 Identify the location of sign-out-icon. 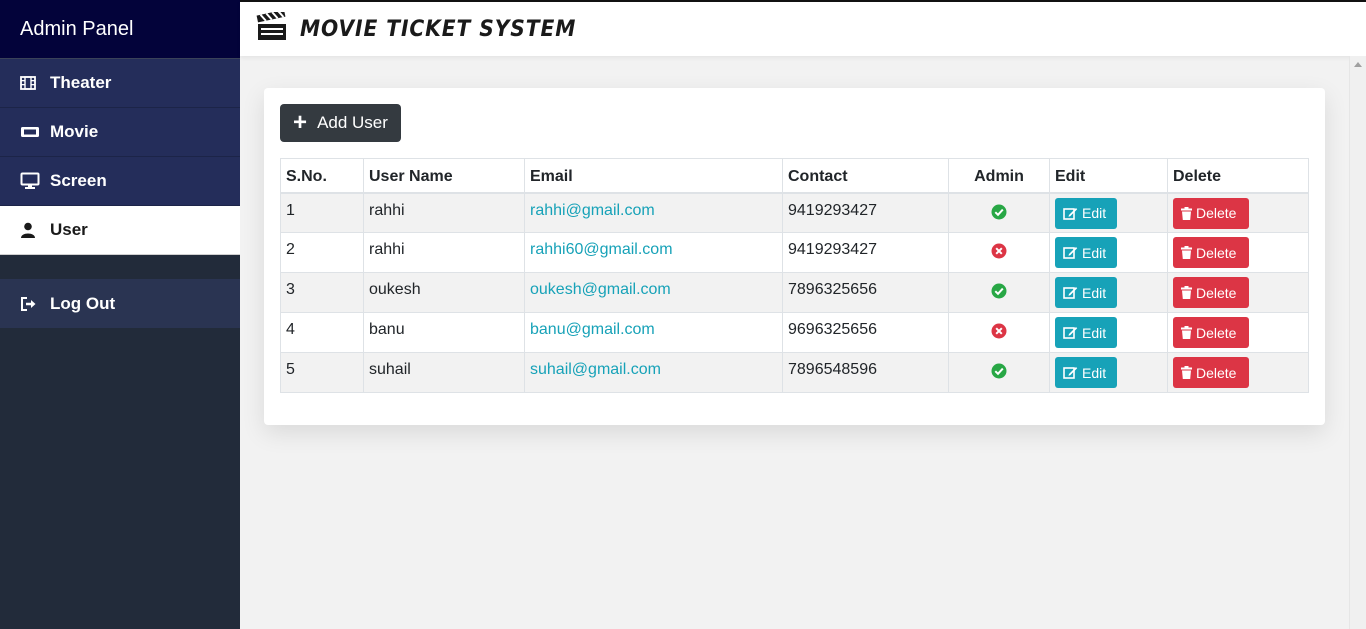
(31, 303).